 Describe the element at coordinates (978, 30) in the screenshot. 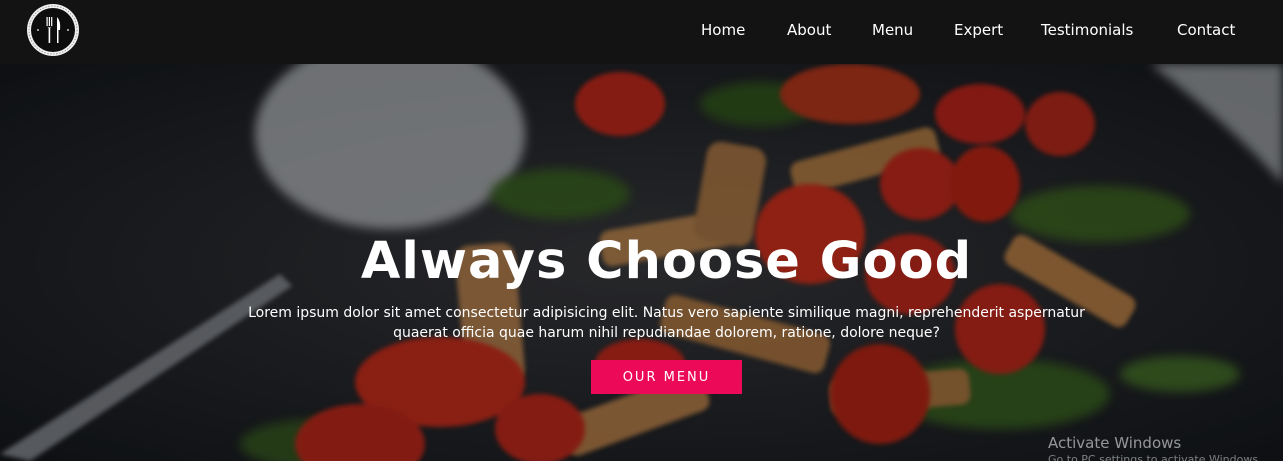

I see `nav-item-expert: Expert` at that location.